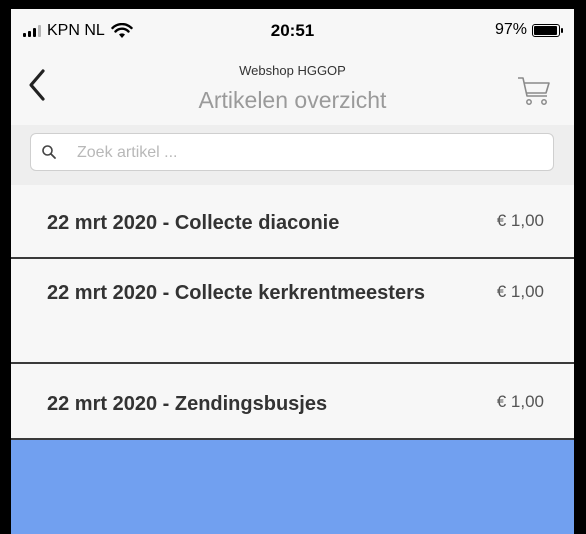  I want to click on search-box, so click(292, 152).